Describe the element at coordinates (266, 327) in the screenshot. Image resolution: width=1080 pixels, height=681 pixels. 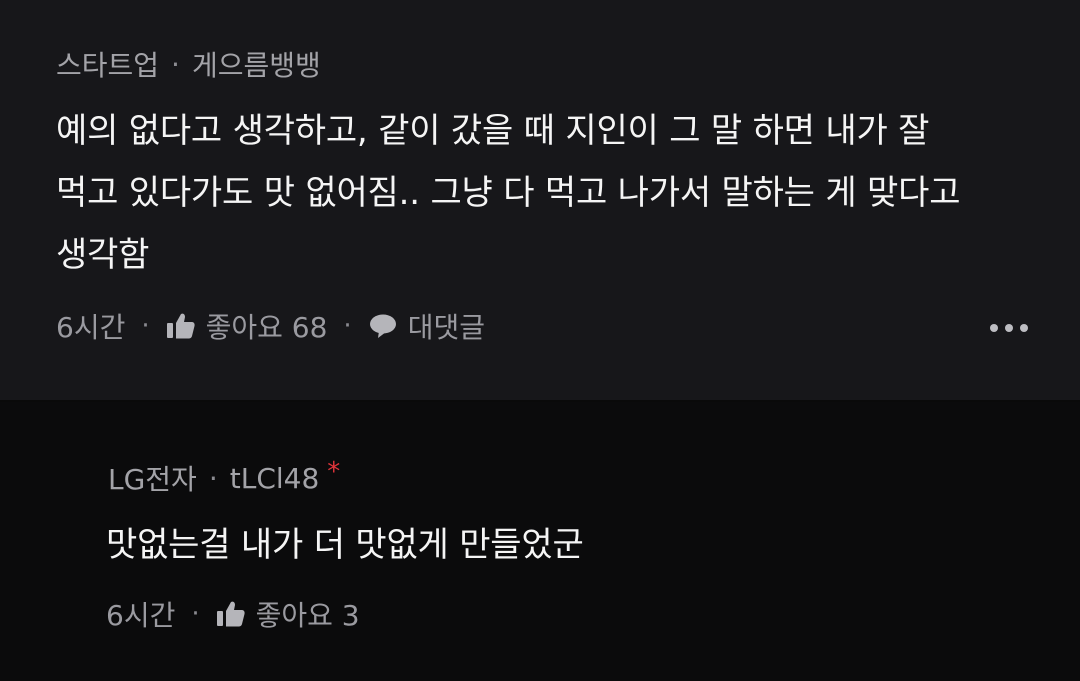
I see `like-label: 좋아요 68` at that location.